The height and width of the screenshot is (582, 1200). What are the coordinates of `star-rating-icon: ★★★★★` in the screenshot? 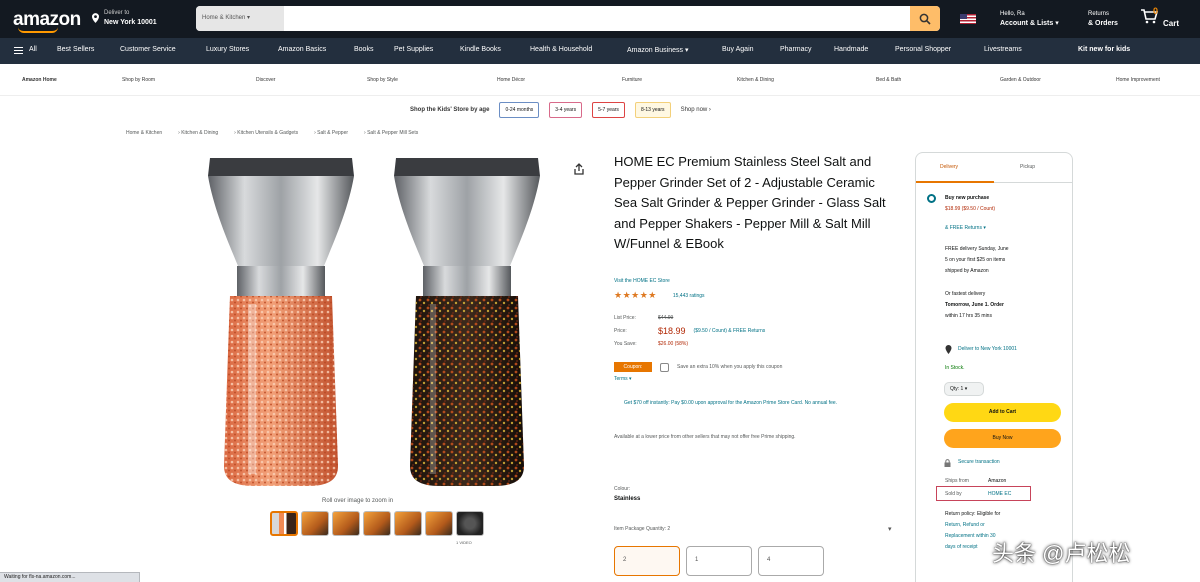 It's located at (635, 295).